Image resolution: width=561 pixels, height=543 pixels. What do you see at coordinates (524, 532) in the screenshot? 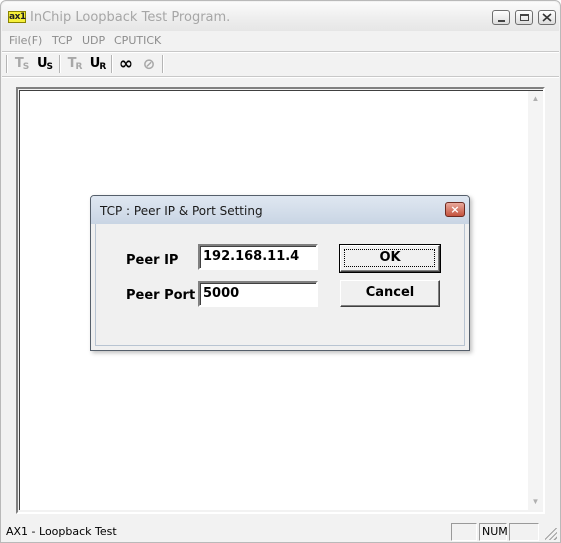
I see `status-pane-scroll` at bounding box center [524, 532].